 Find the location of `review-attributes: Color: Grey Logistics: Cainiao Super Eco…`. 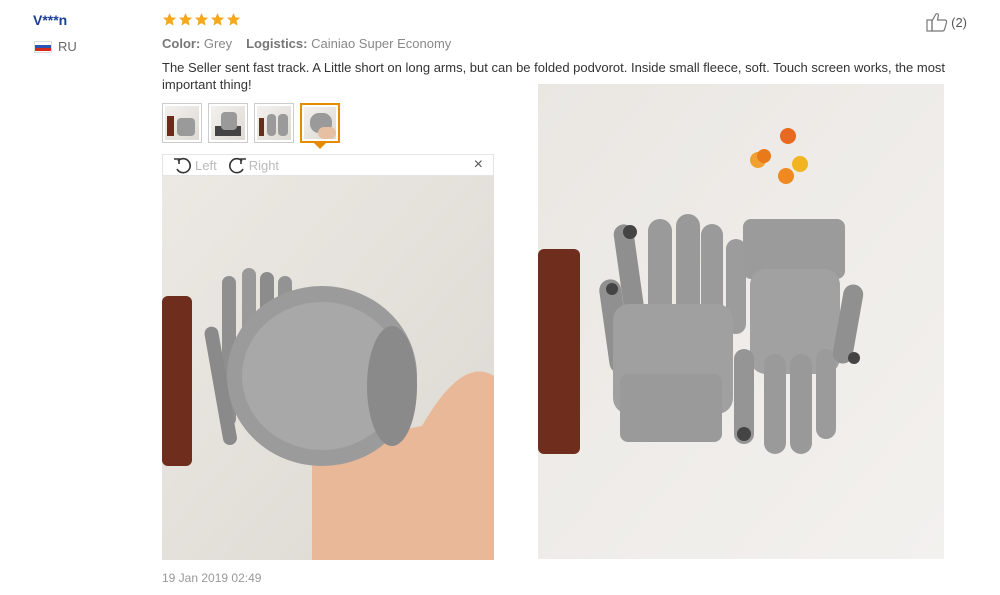

review-attributes: Color: Grey Logistics: Cainiao Super Eco… is located at coordinates (306, 43).